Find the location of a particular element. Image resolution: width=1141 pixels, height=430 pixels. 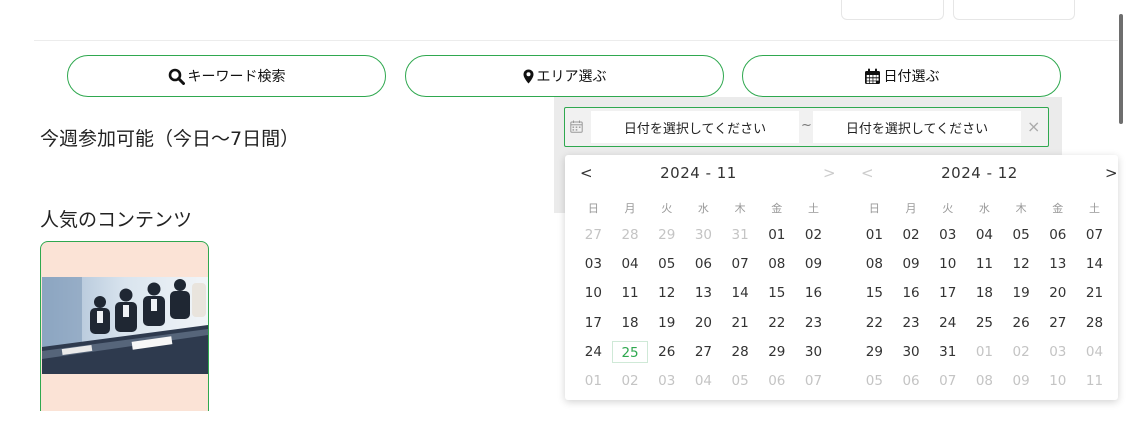

start-date-field: 日付を選択してください is located at coordinates (695, 127).